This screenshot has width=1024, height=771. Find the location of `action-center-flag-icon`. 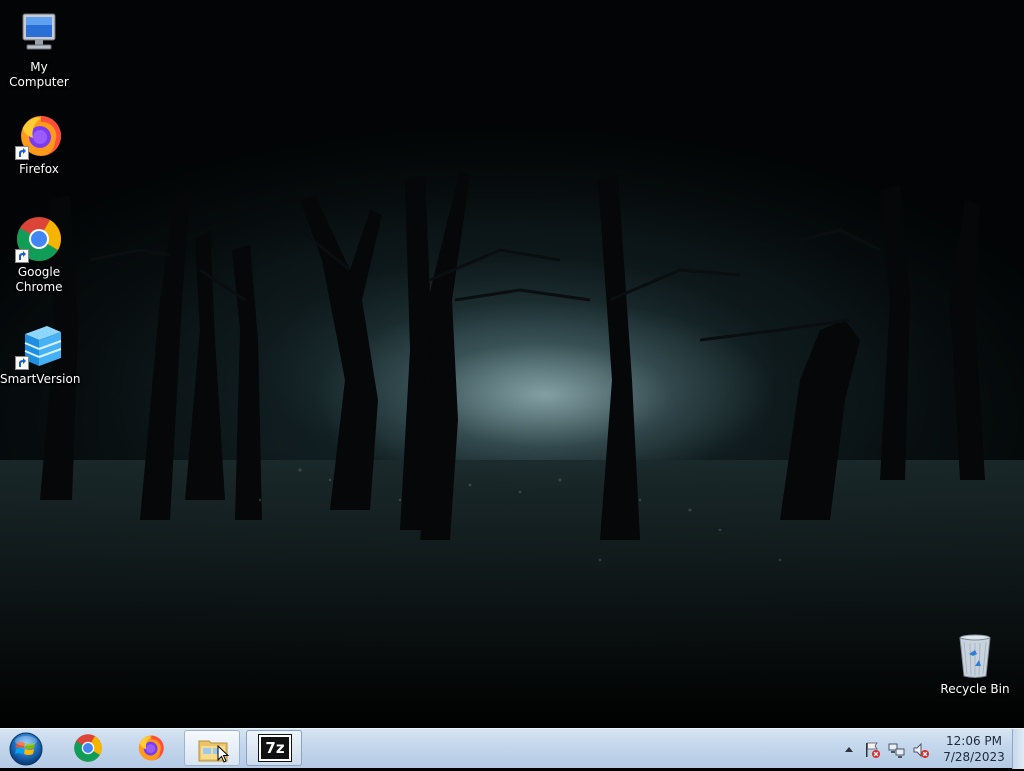

action-center-flag-icon is located at coordinates (873, 750).